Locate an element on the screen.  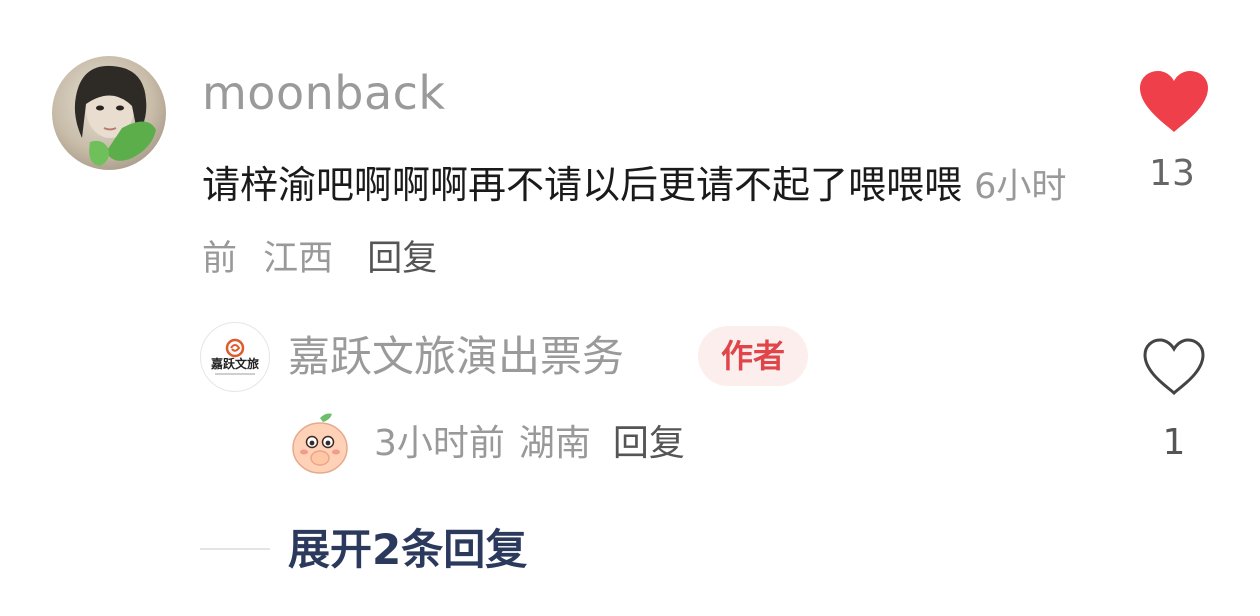
expand-divider is located at coordinates (235, 549).